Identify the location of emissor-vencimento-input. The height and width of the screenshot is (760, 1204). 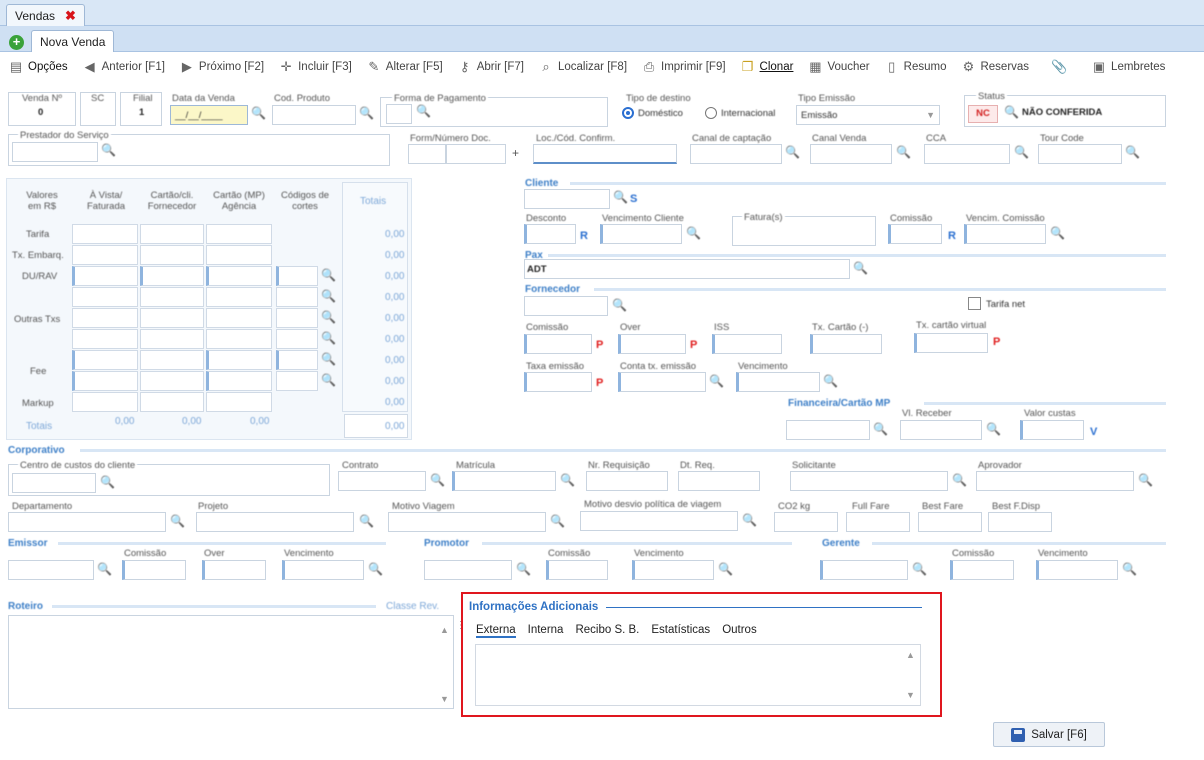
(323, 570).